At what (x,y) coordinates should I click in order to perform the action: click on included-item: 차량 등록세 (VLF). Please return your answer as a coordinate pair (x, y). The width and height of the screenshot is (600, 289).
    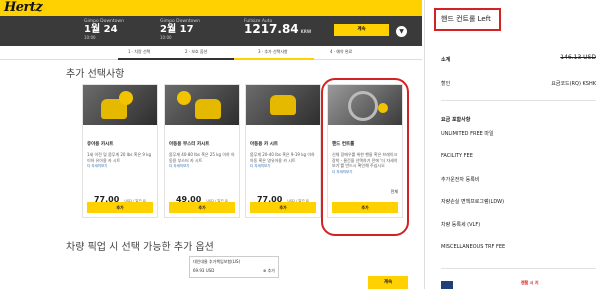
    Looking at the image, I should click on (461, 225).